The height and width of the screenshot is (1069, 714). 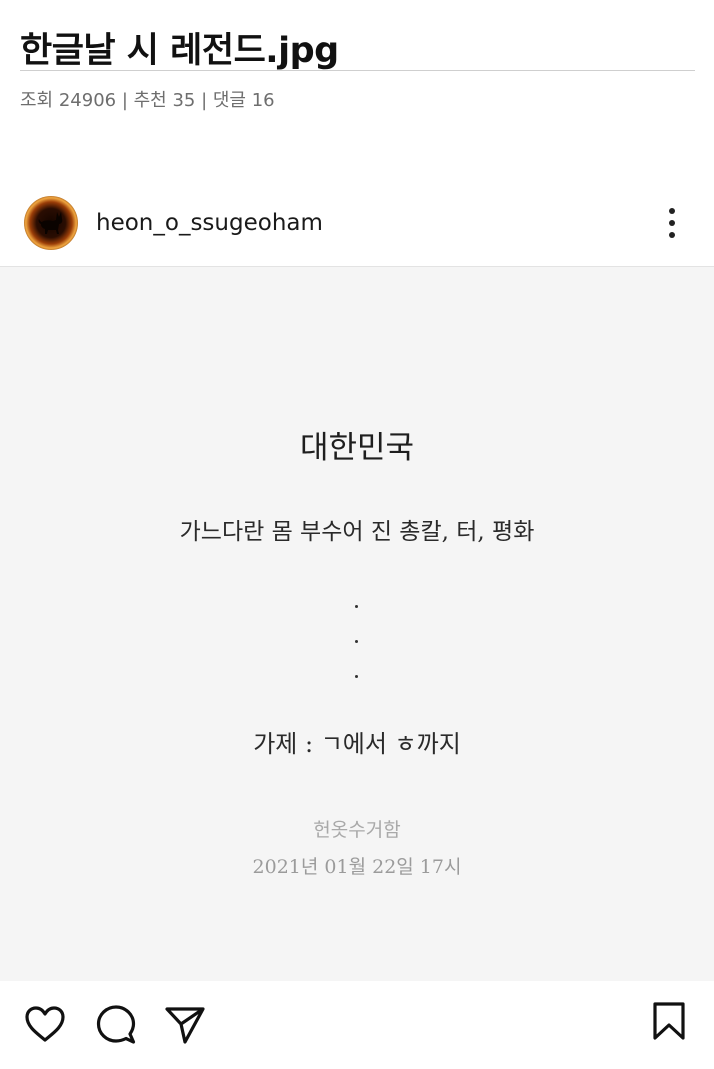 I want to click on comment-icon, so click(x=116, y=1025).